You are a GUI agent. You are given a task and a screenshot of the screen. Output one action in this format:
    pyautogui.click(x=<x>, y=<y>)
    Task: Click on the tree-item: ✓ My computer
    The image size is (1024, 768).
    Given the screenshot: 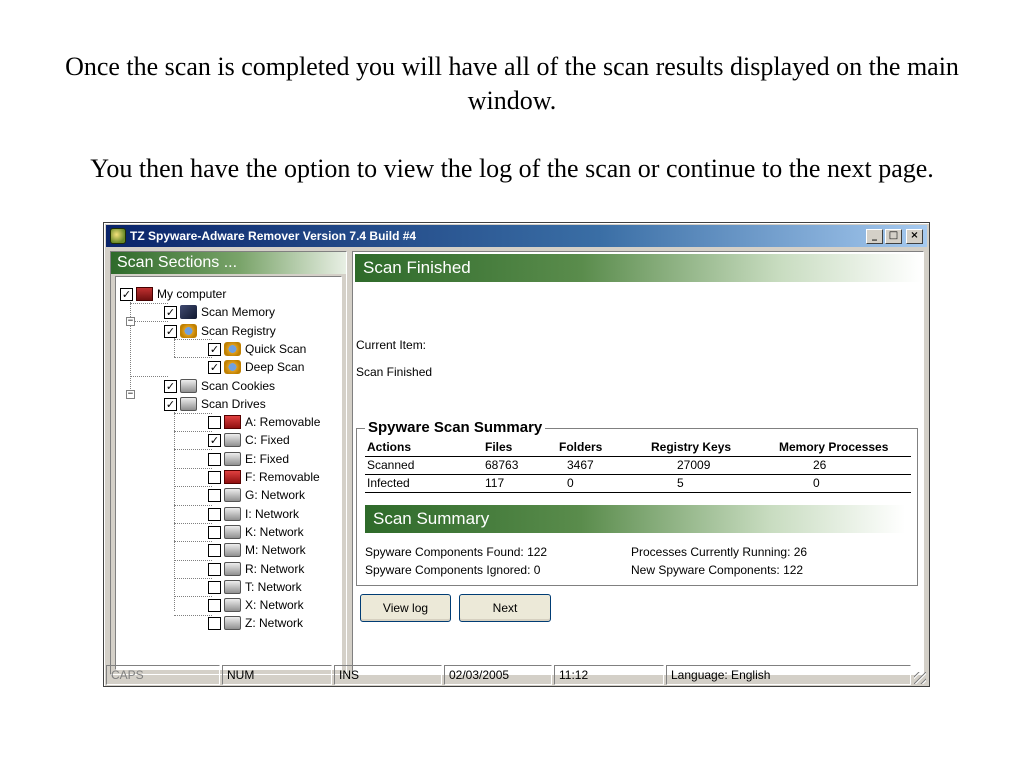 What is the action you would take?
    pyautogui.click(x=173, y=294)
    